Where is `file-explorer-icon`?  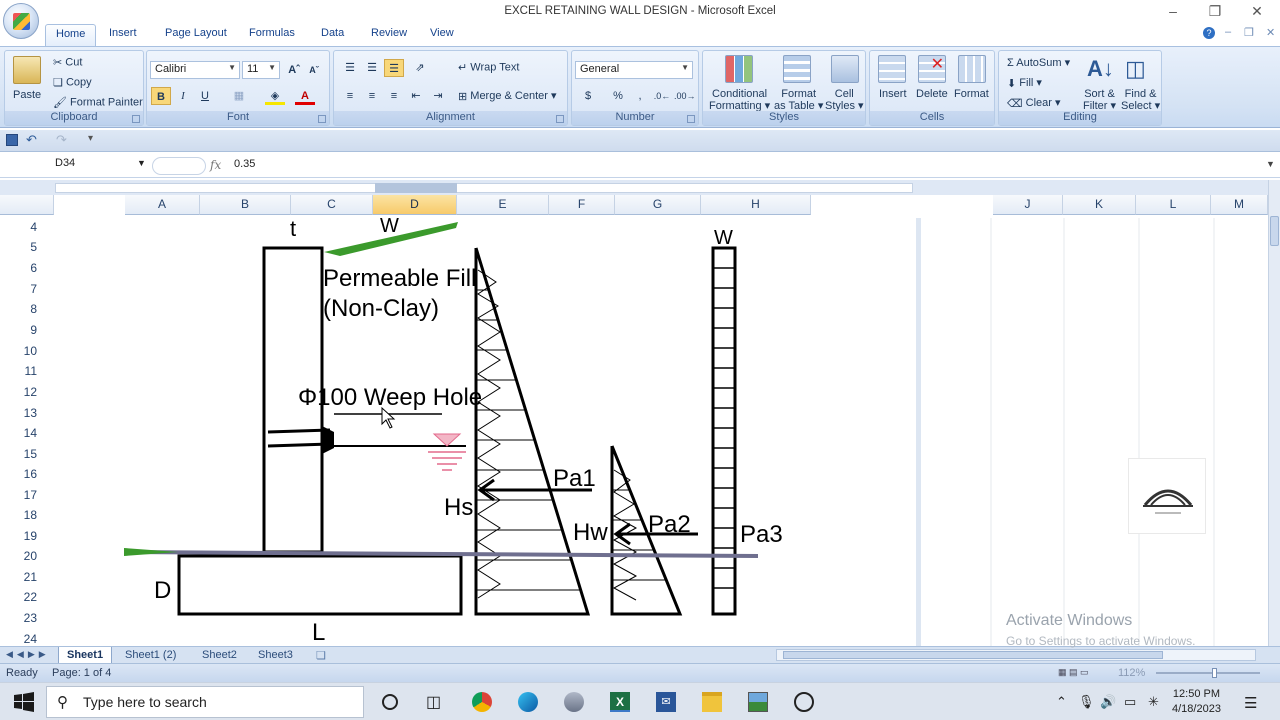
file-explorer-icon is located at coordinates (712, 702).